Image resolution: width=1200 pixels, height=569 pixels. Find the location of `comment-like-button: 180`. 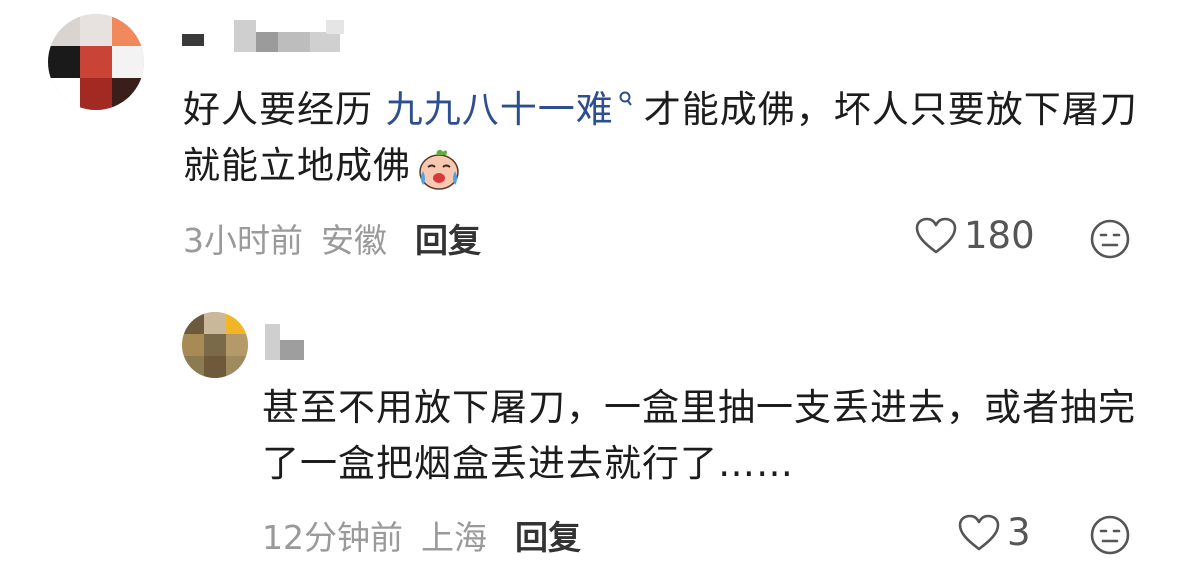

comment-like-button: 180 is located at coordinates (974, 235).